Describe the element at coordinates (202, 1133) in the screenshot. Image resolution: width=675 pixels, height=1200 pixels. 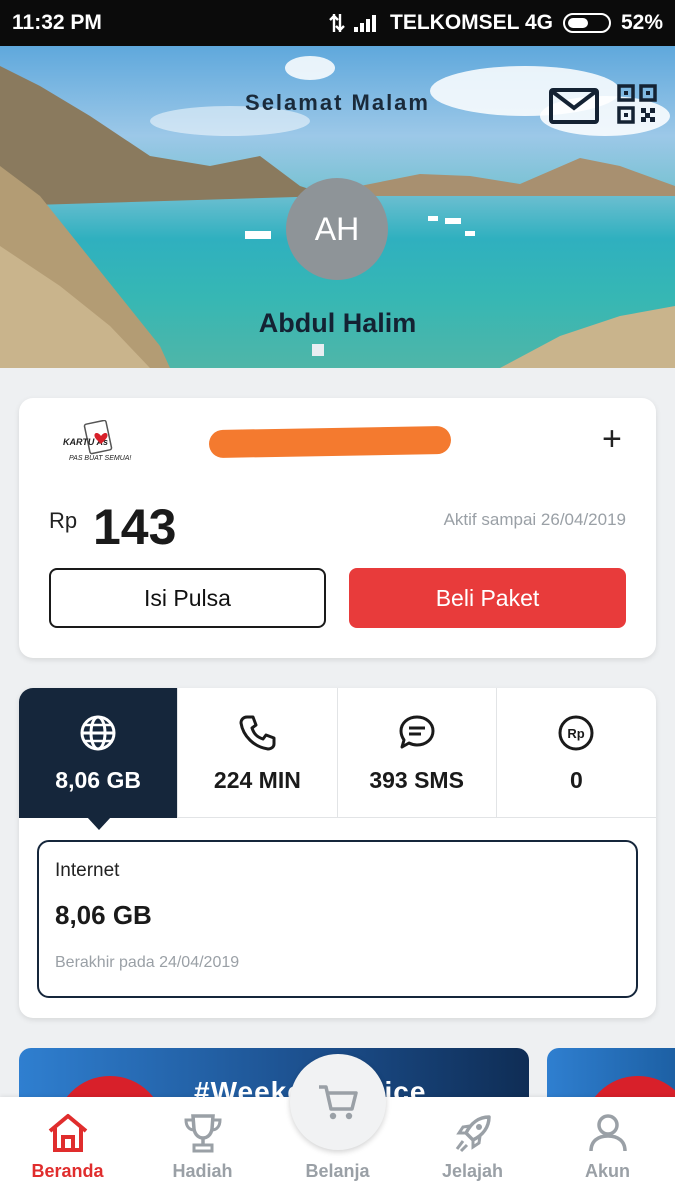
I see `trophy-icon` at that location.